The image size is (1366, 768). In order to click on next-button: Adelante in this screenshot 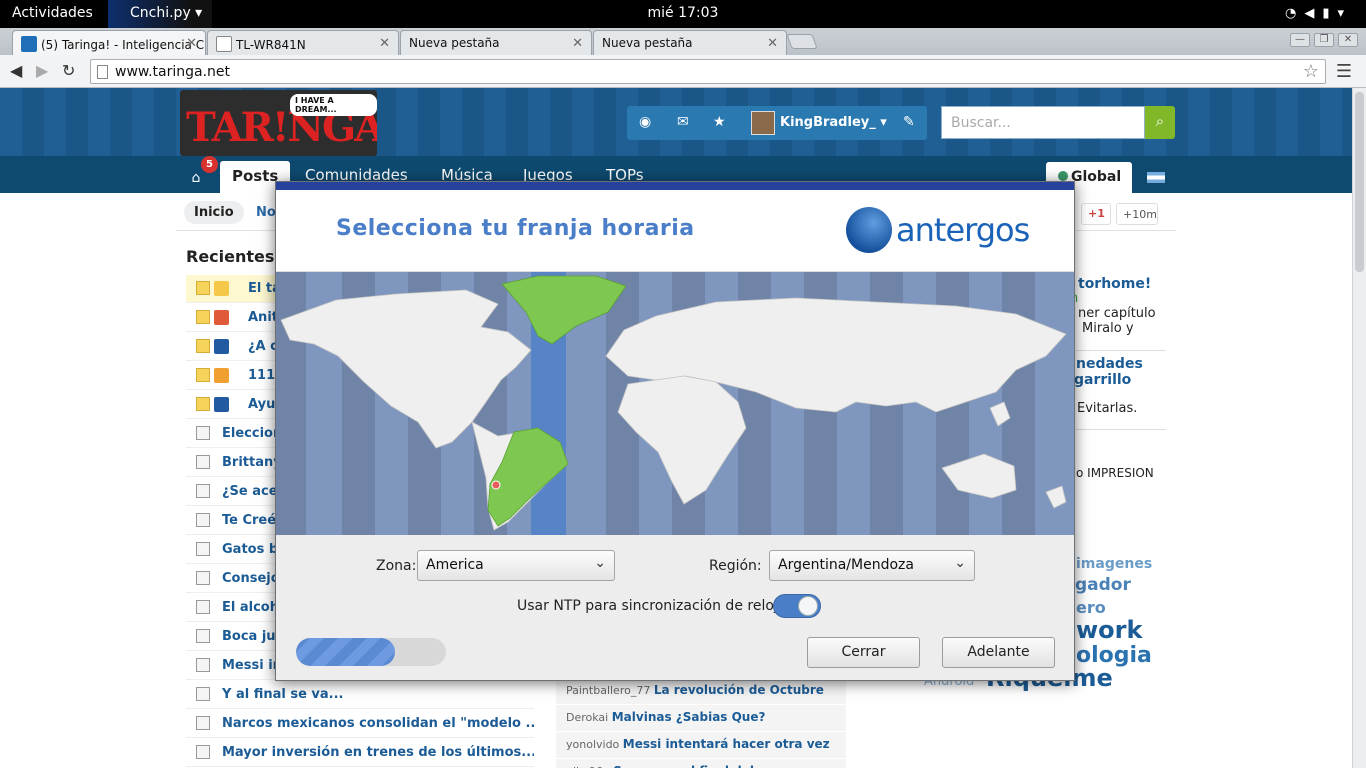, I will do `click(998, 652)`.